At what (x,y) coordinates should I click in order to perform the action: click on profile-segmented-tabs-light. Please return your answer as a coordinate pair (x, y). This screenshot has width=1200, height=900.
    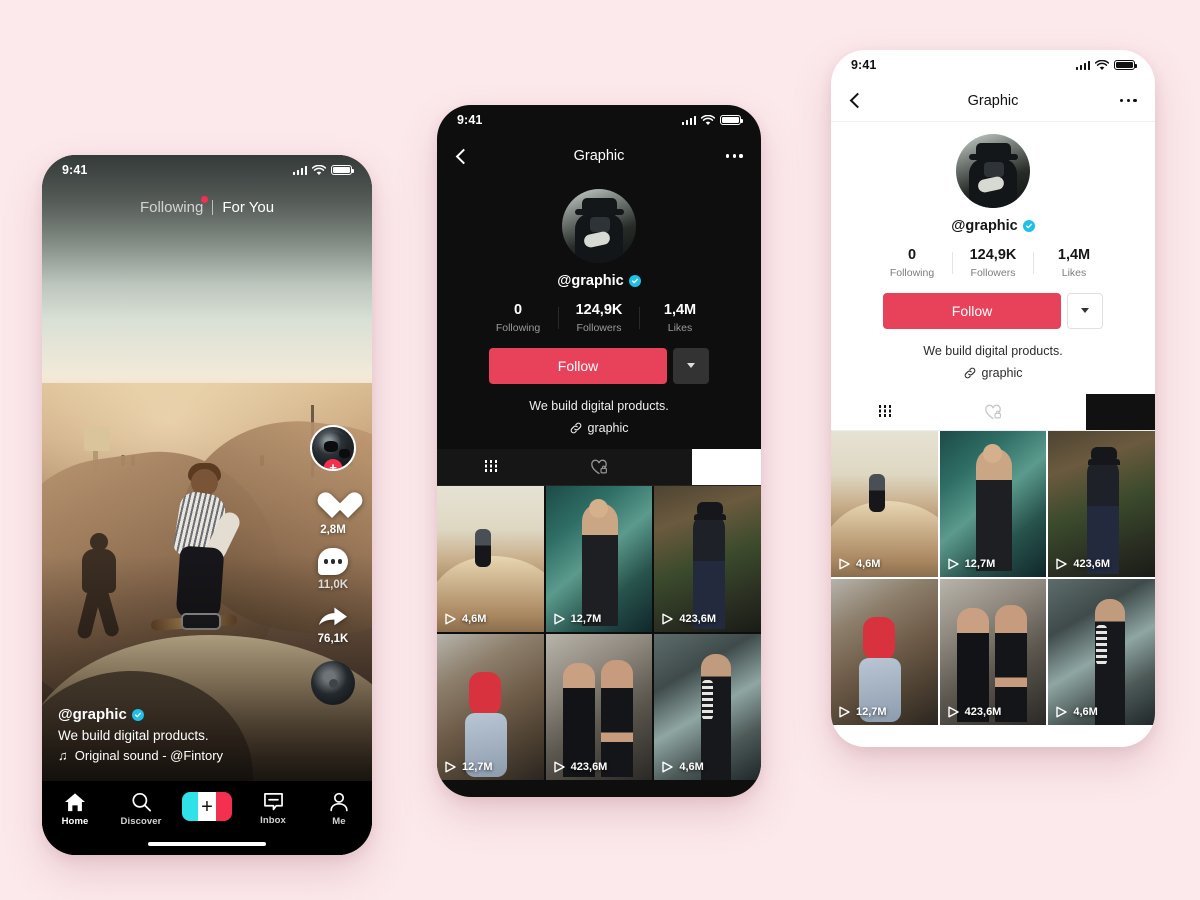
    Looking at the image, I should click on (993, 412).